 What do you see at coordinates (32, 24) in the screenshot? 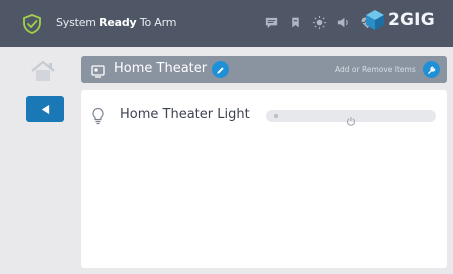
I see `shield-check-icon` at bounding box center [32, 24].